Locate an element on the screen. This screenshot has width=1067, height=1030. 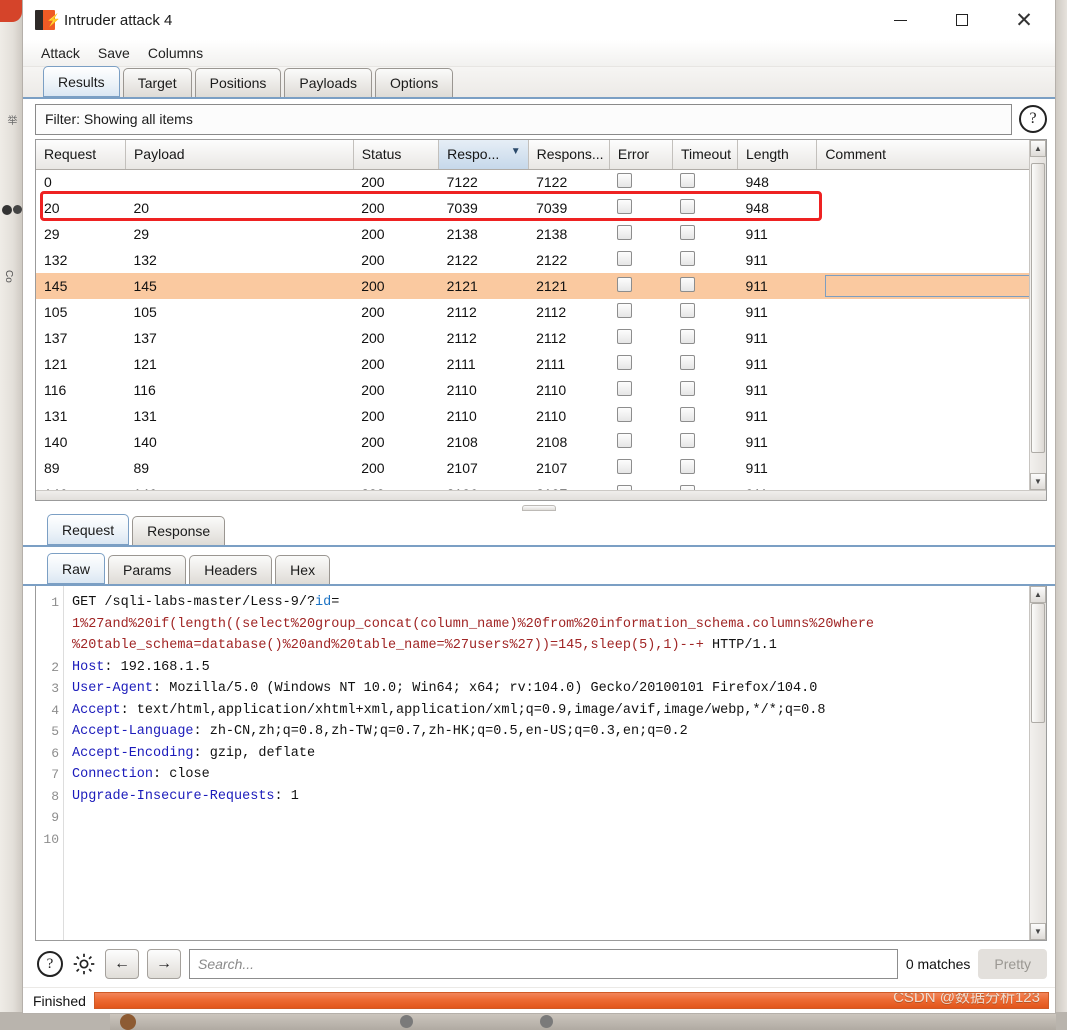
results-table-scrollbar: ▲ ▼ is located at coordinates (1037, 315).